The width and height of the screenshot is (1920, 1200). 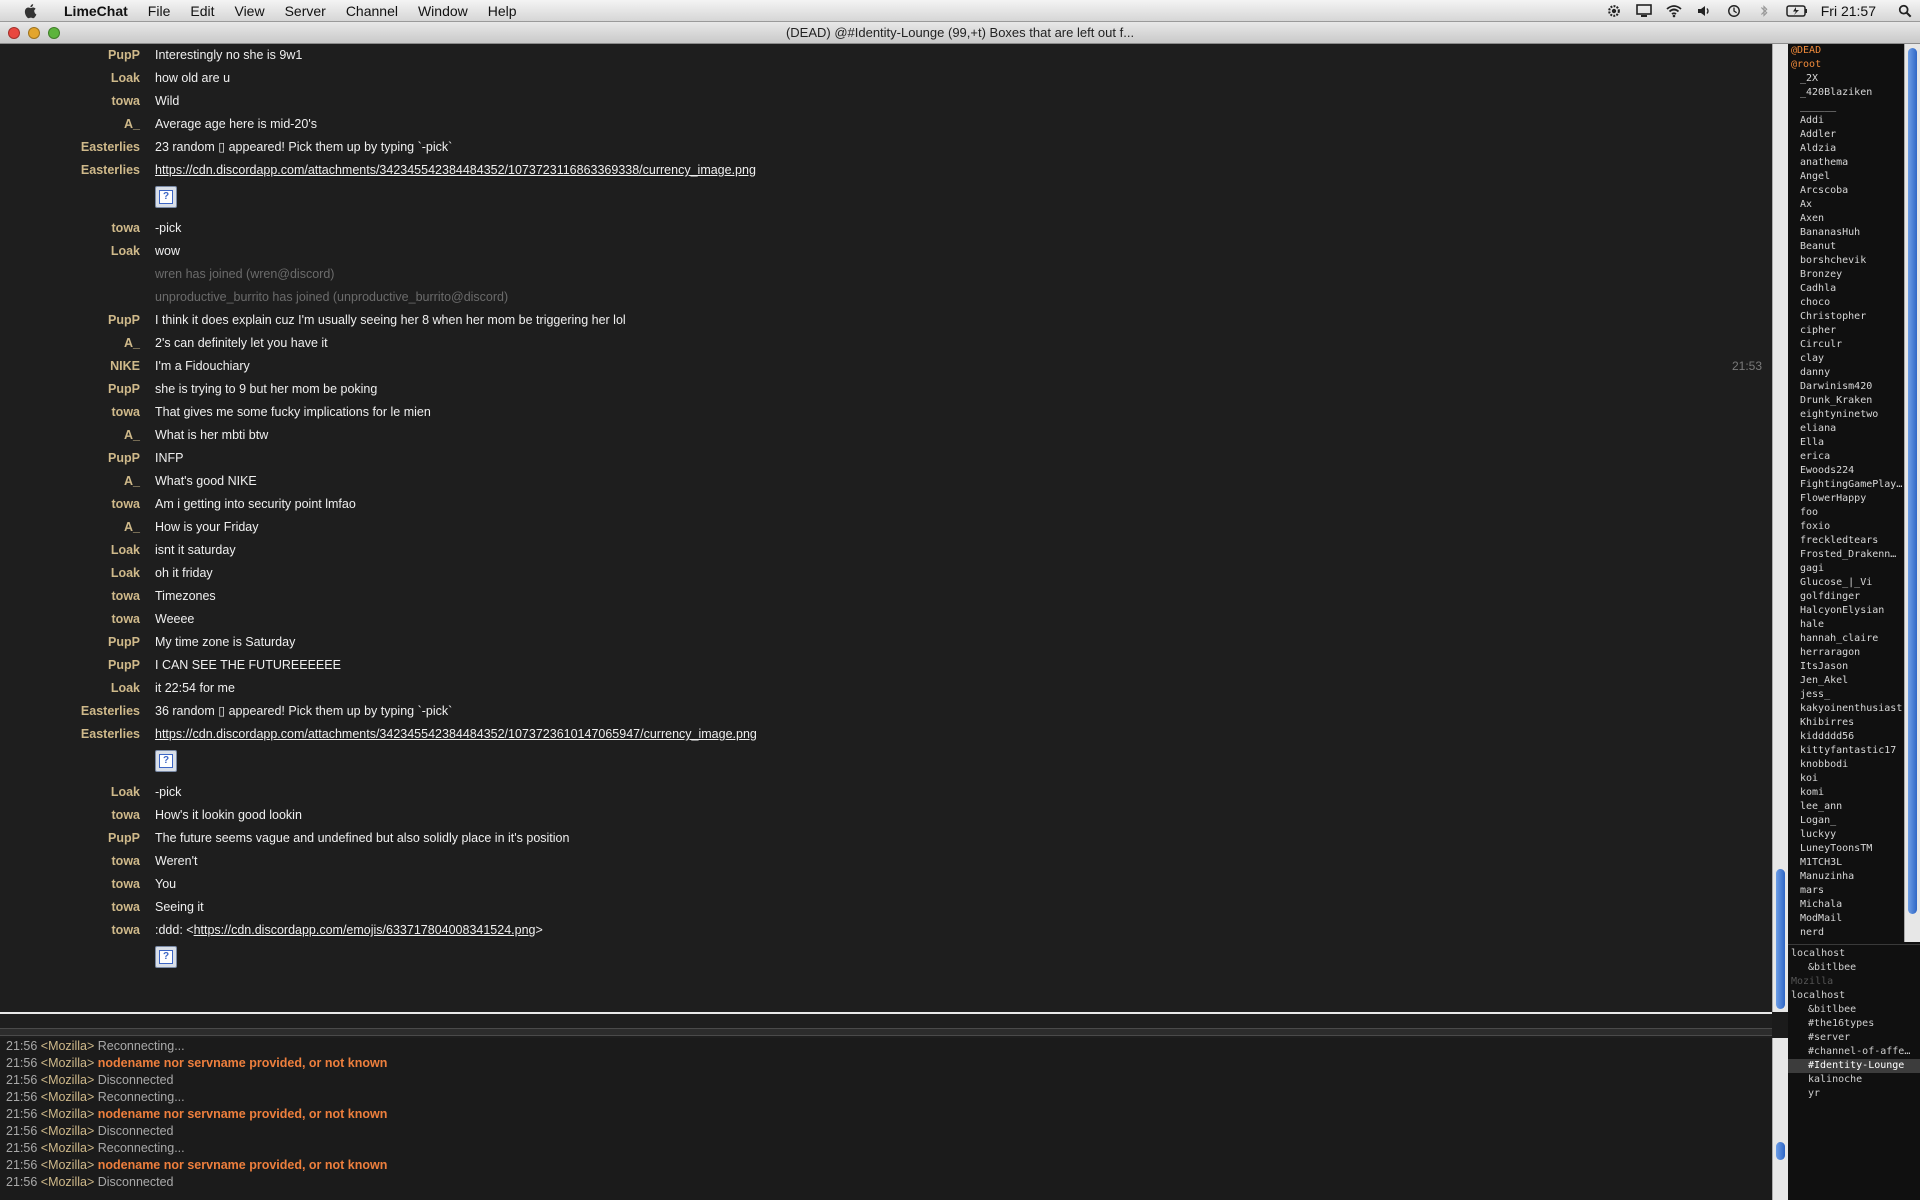 What do you see at coordinates (1846, 471) in the screenshot?
I see `member-item: Ewoods224` at bounding box center [1846, 471].